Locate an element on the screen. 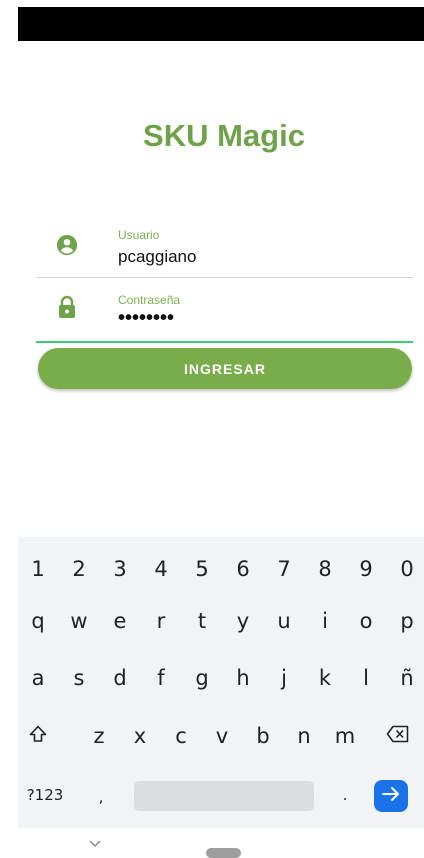 The width and height of the screenshot is (424, 858). key: n is located at coordinates (304, 736).